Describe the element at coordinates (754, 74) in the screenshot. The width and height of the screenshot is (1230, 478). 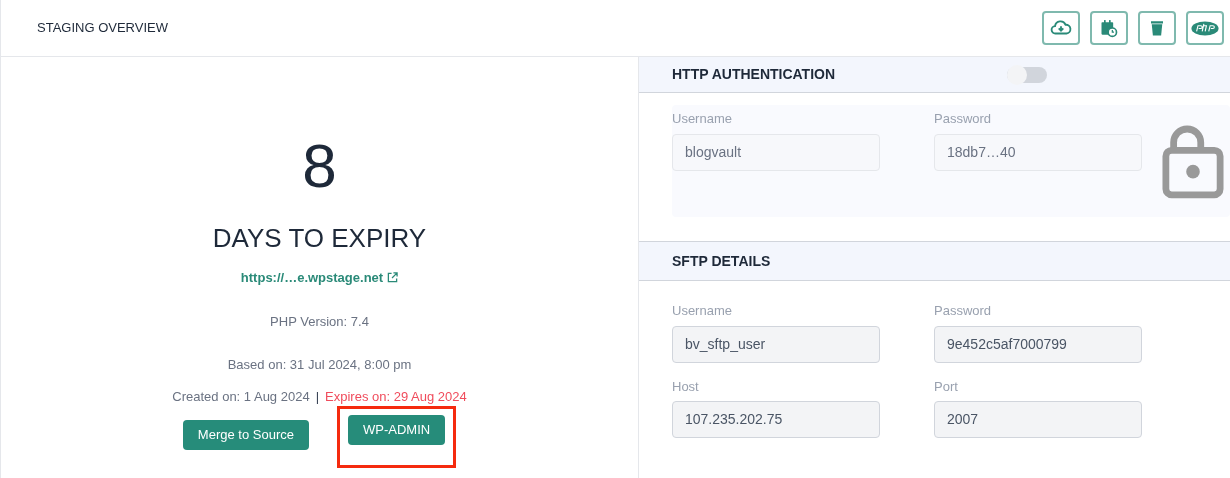
I see `section-title: HTTP AUTHENTICATION` at that location.